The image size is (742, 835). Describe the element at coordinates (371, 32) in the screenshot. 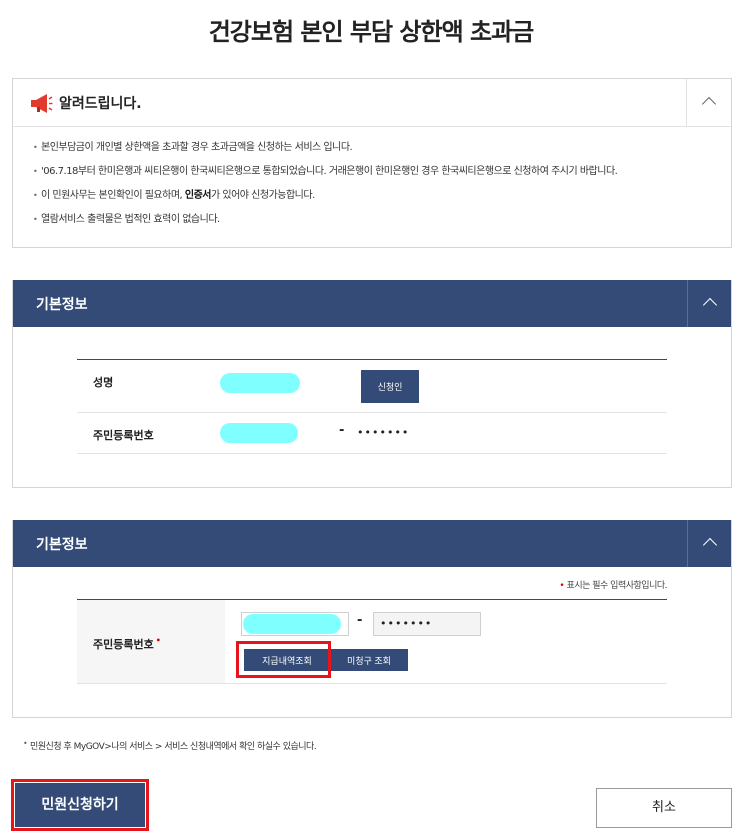

I see `page-title: 건강보험 본인 부담 상한액 초과금` at that location.